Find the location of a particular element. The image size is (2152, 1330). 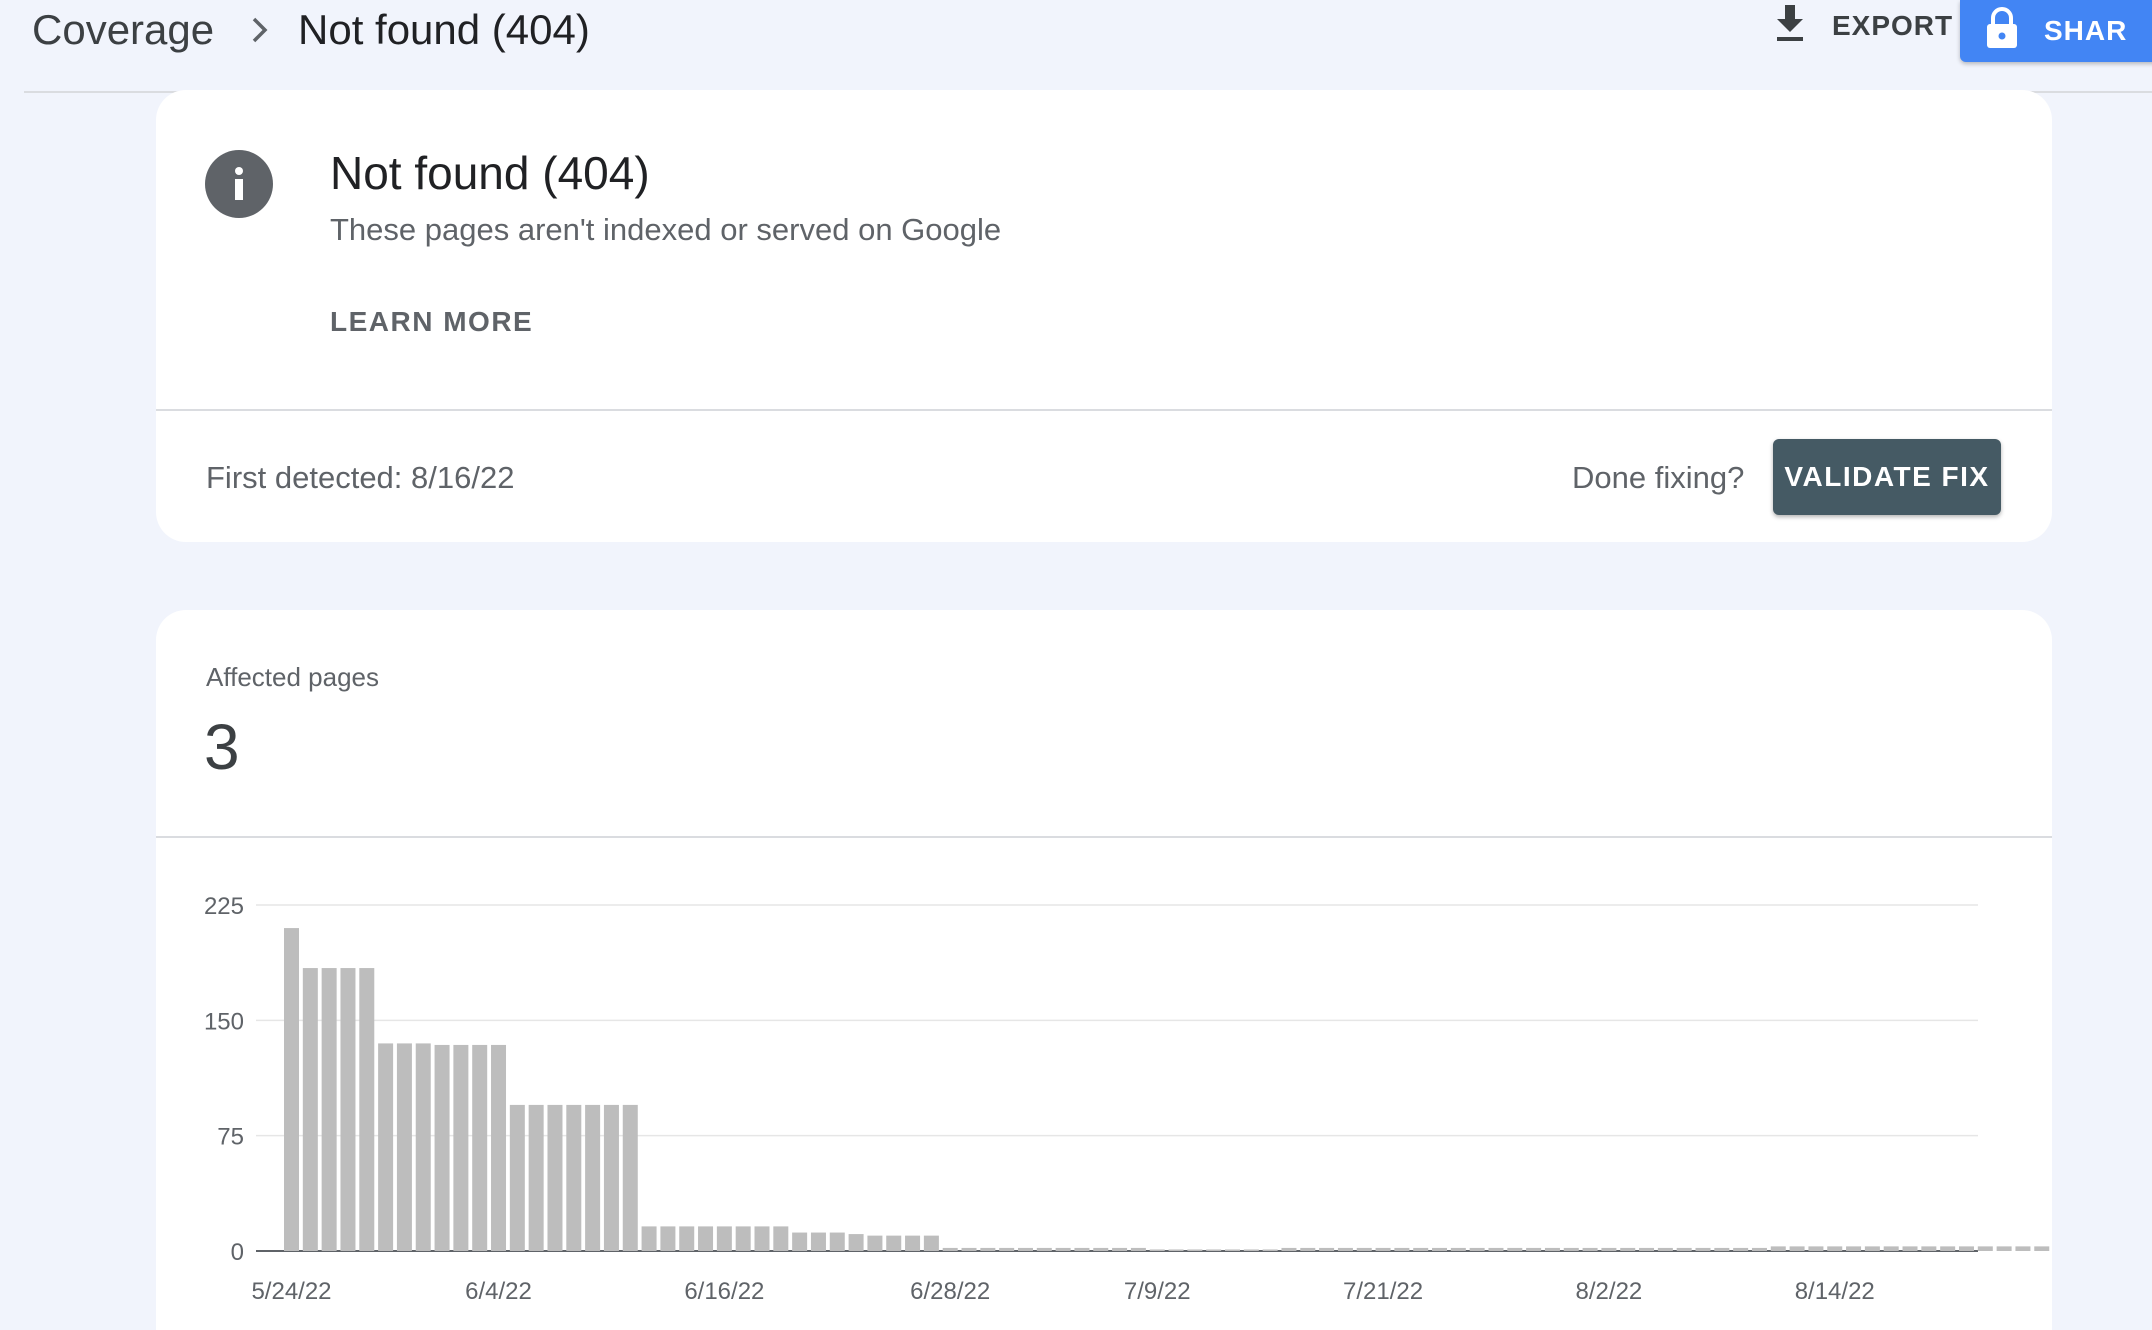

top-bar: Coverage Not found (404) EXPORT is located at coordinates (1088, 46).